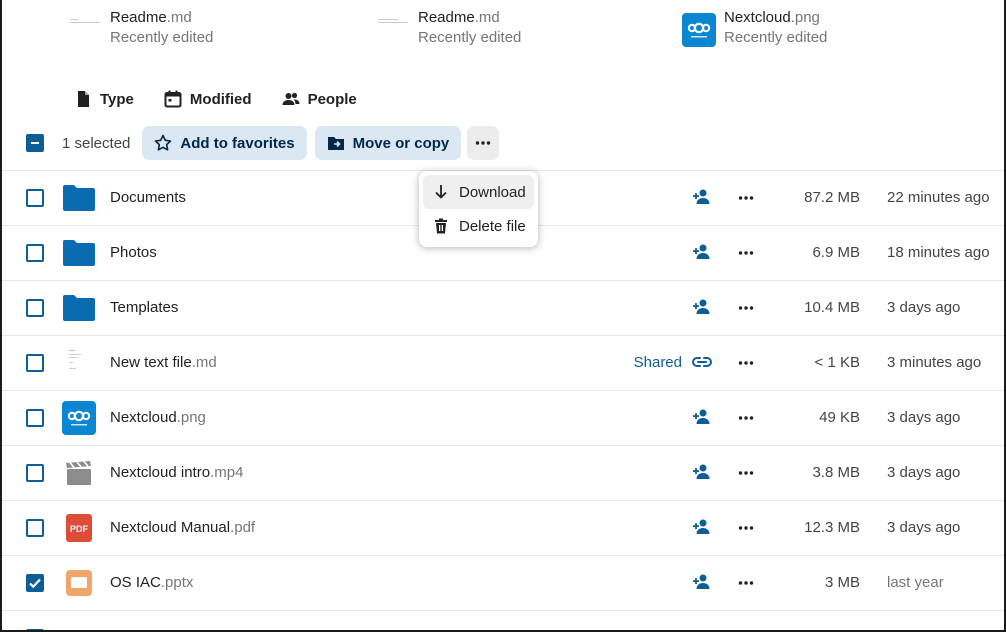 The height and width of the screenshot is (632, 1006). What do you see at coordinates (173, 99) in the screenshot?
I see `calendar-icon` at bounding box center [173, 99].